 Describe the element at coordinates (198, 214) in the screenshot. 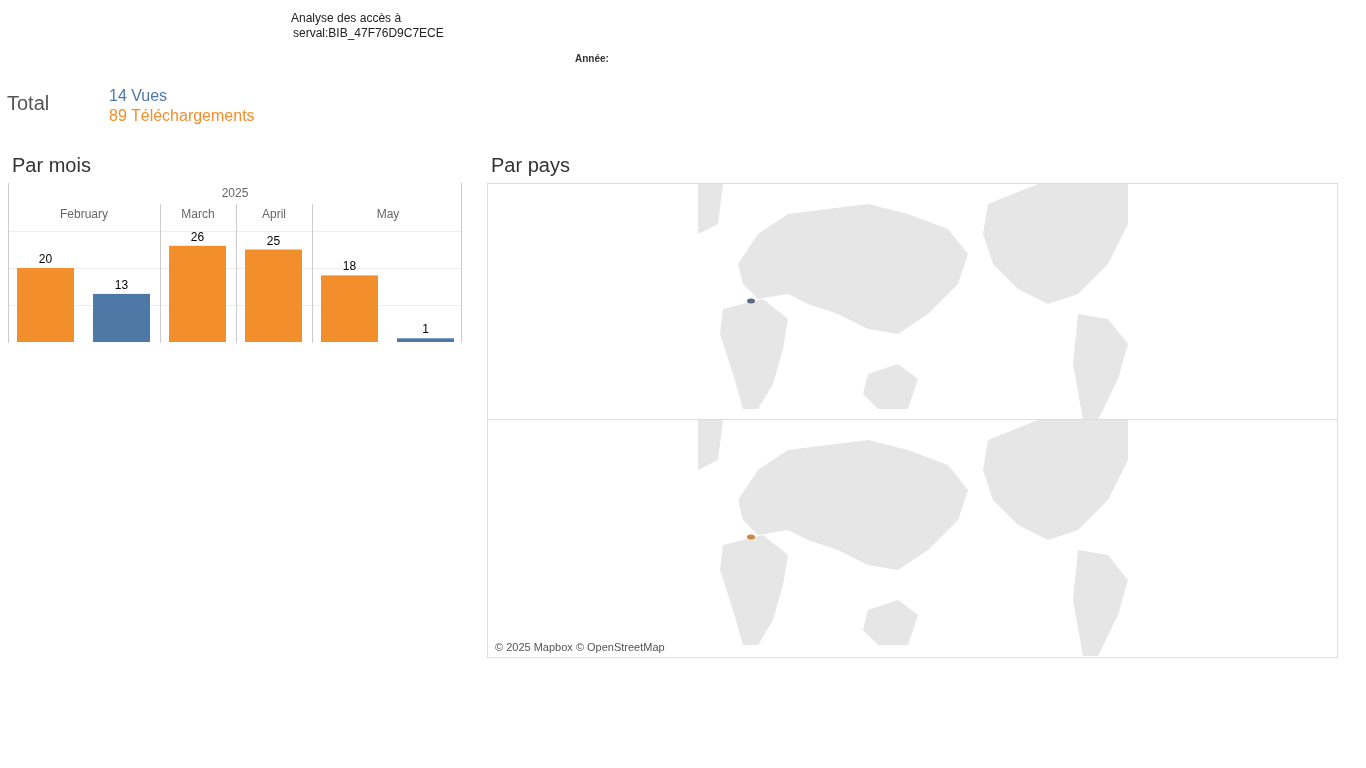

I see `axis-label: March` at that location.